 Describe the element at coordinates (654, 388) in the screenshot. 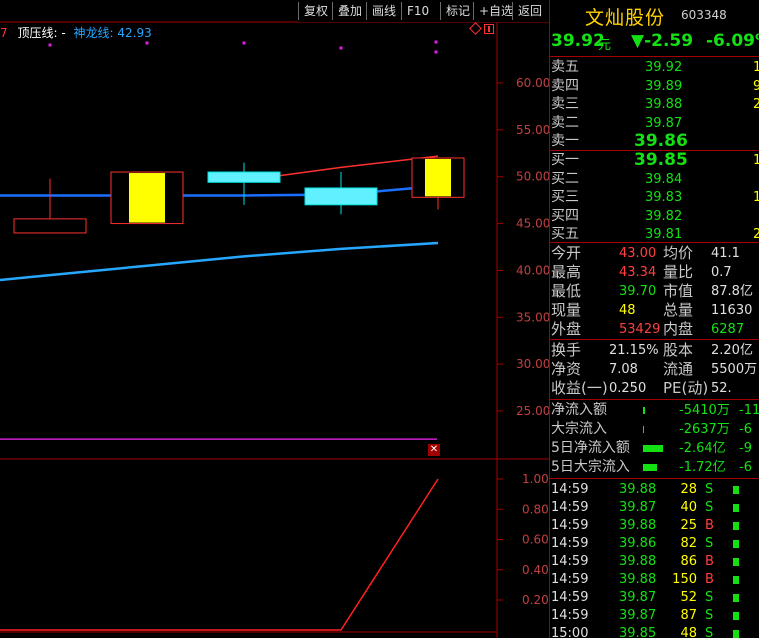

I see `stat-row: 收益(一) 0.250 PE(动) 52.` at that location.